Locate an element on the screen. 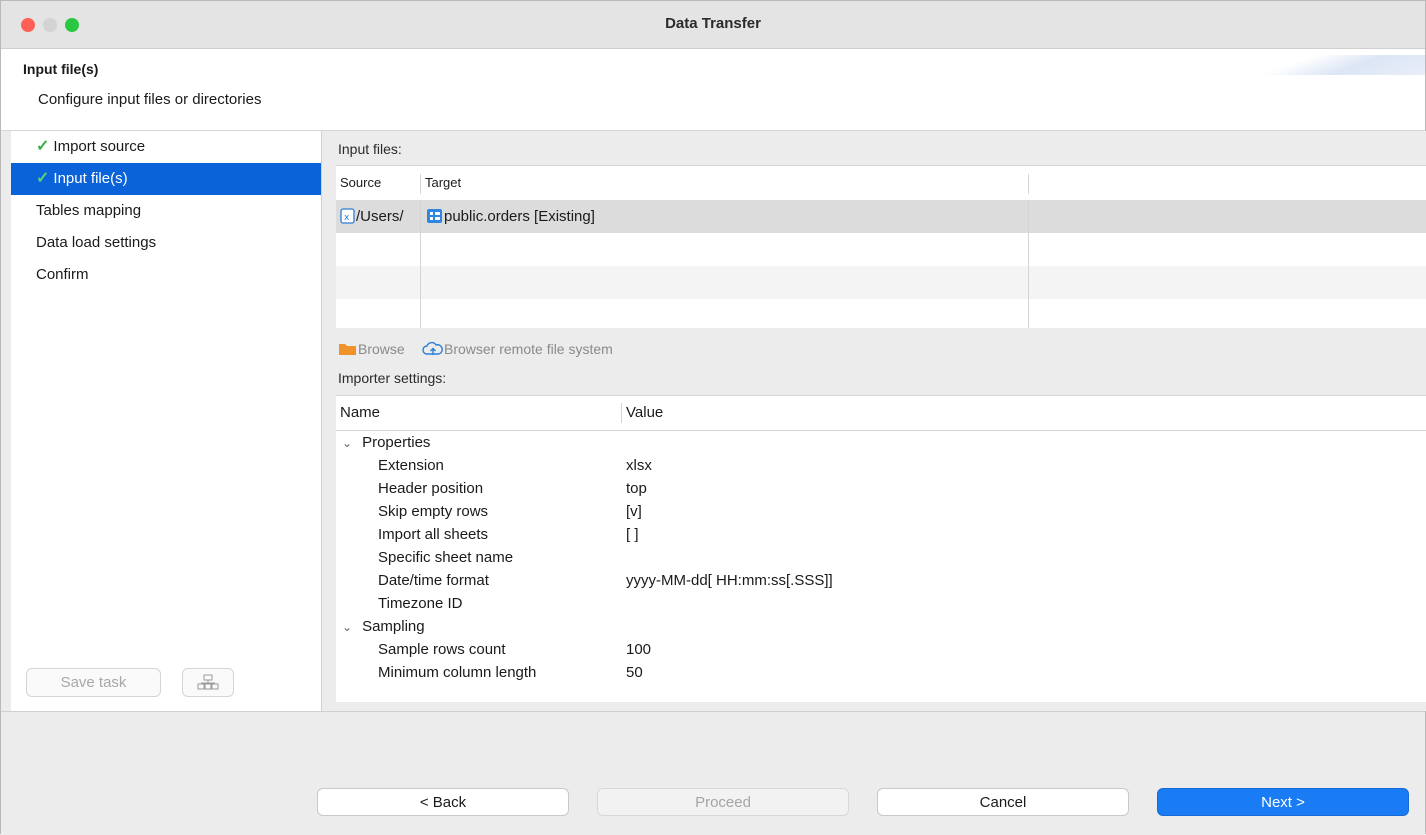 The image size is (1426, 835). group-row-properties: ⌄ Properties is located at coordinates (881, 442).